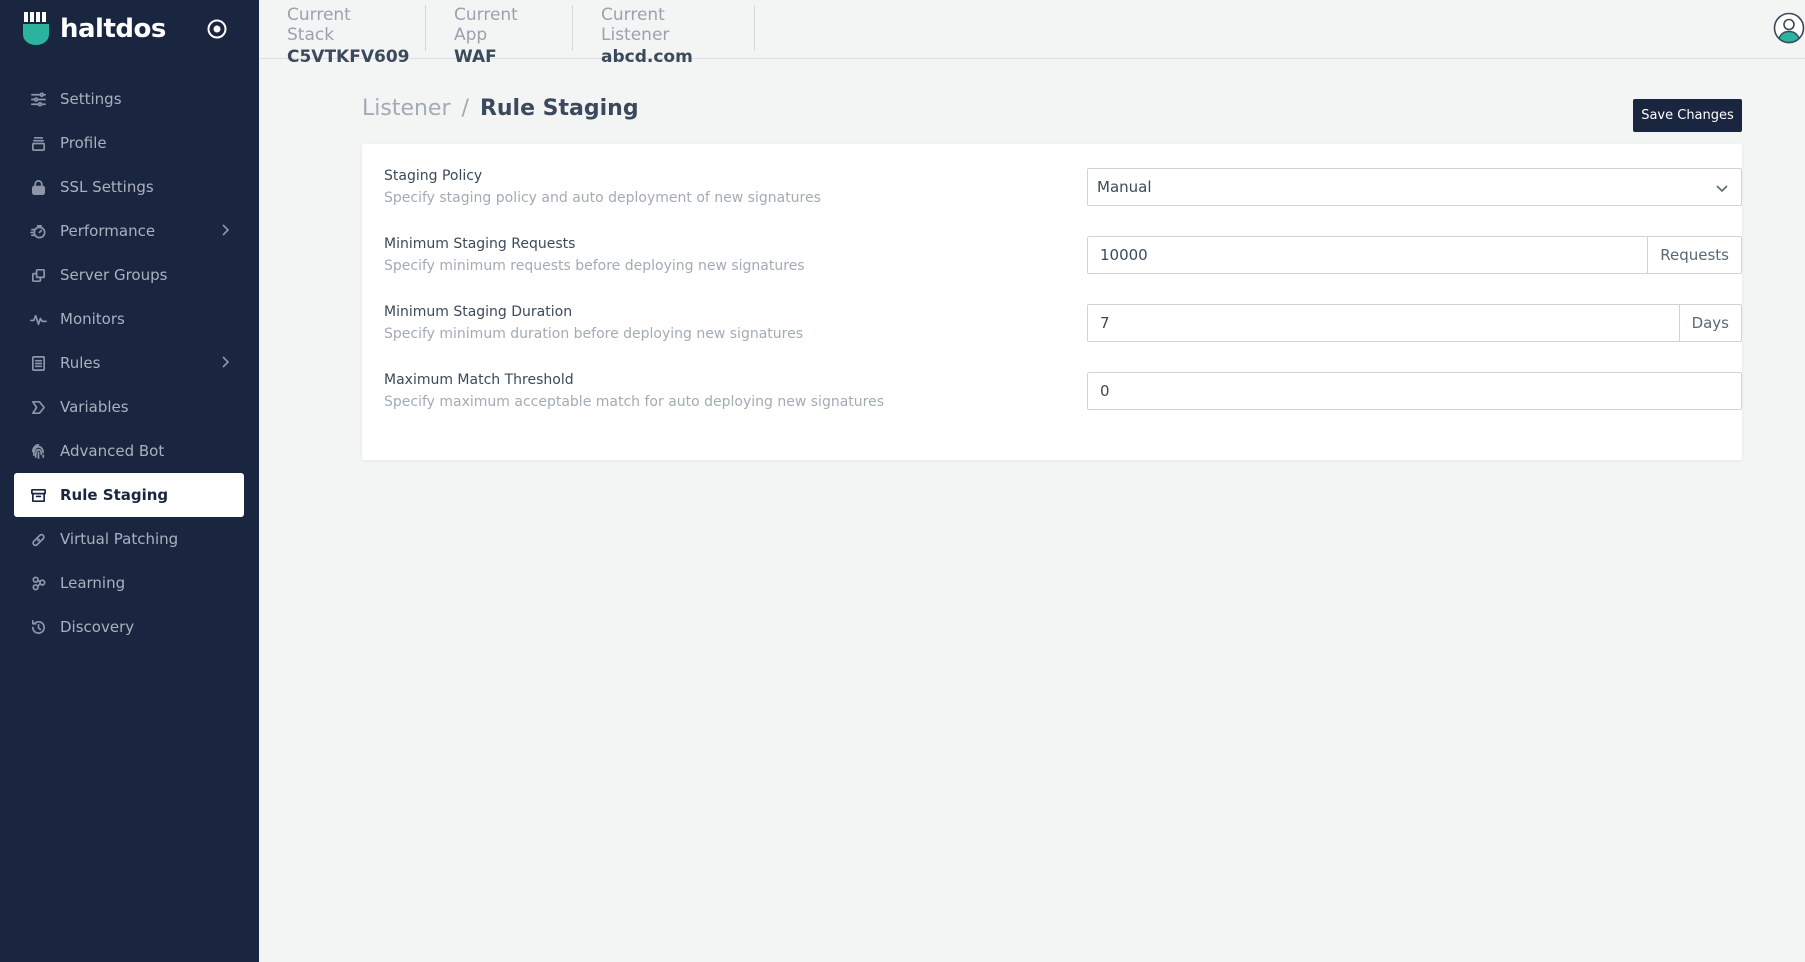 This screenshot has width=1805, height=962. I want to click on sidebar-item-virtual-patching: Virtual Patching, so click(129, 539).